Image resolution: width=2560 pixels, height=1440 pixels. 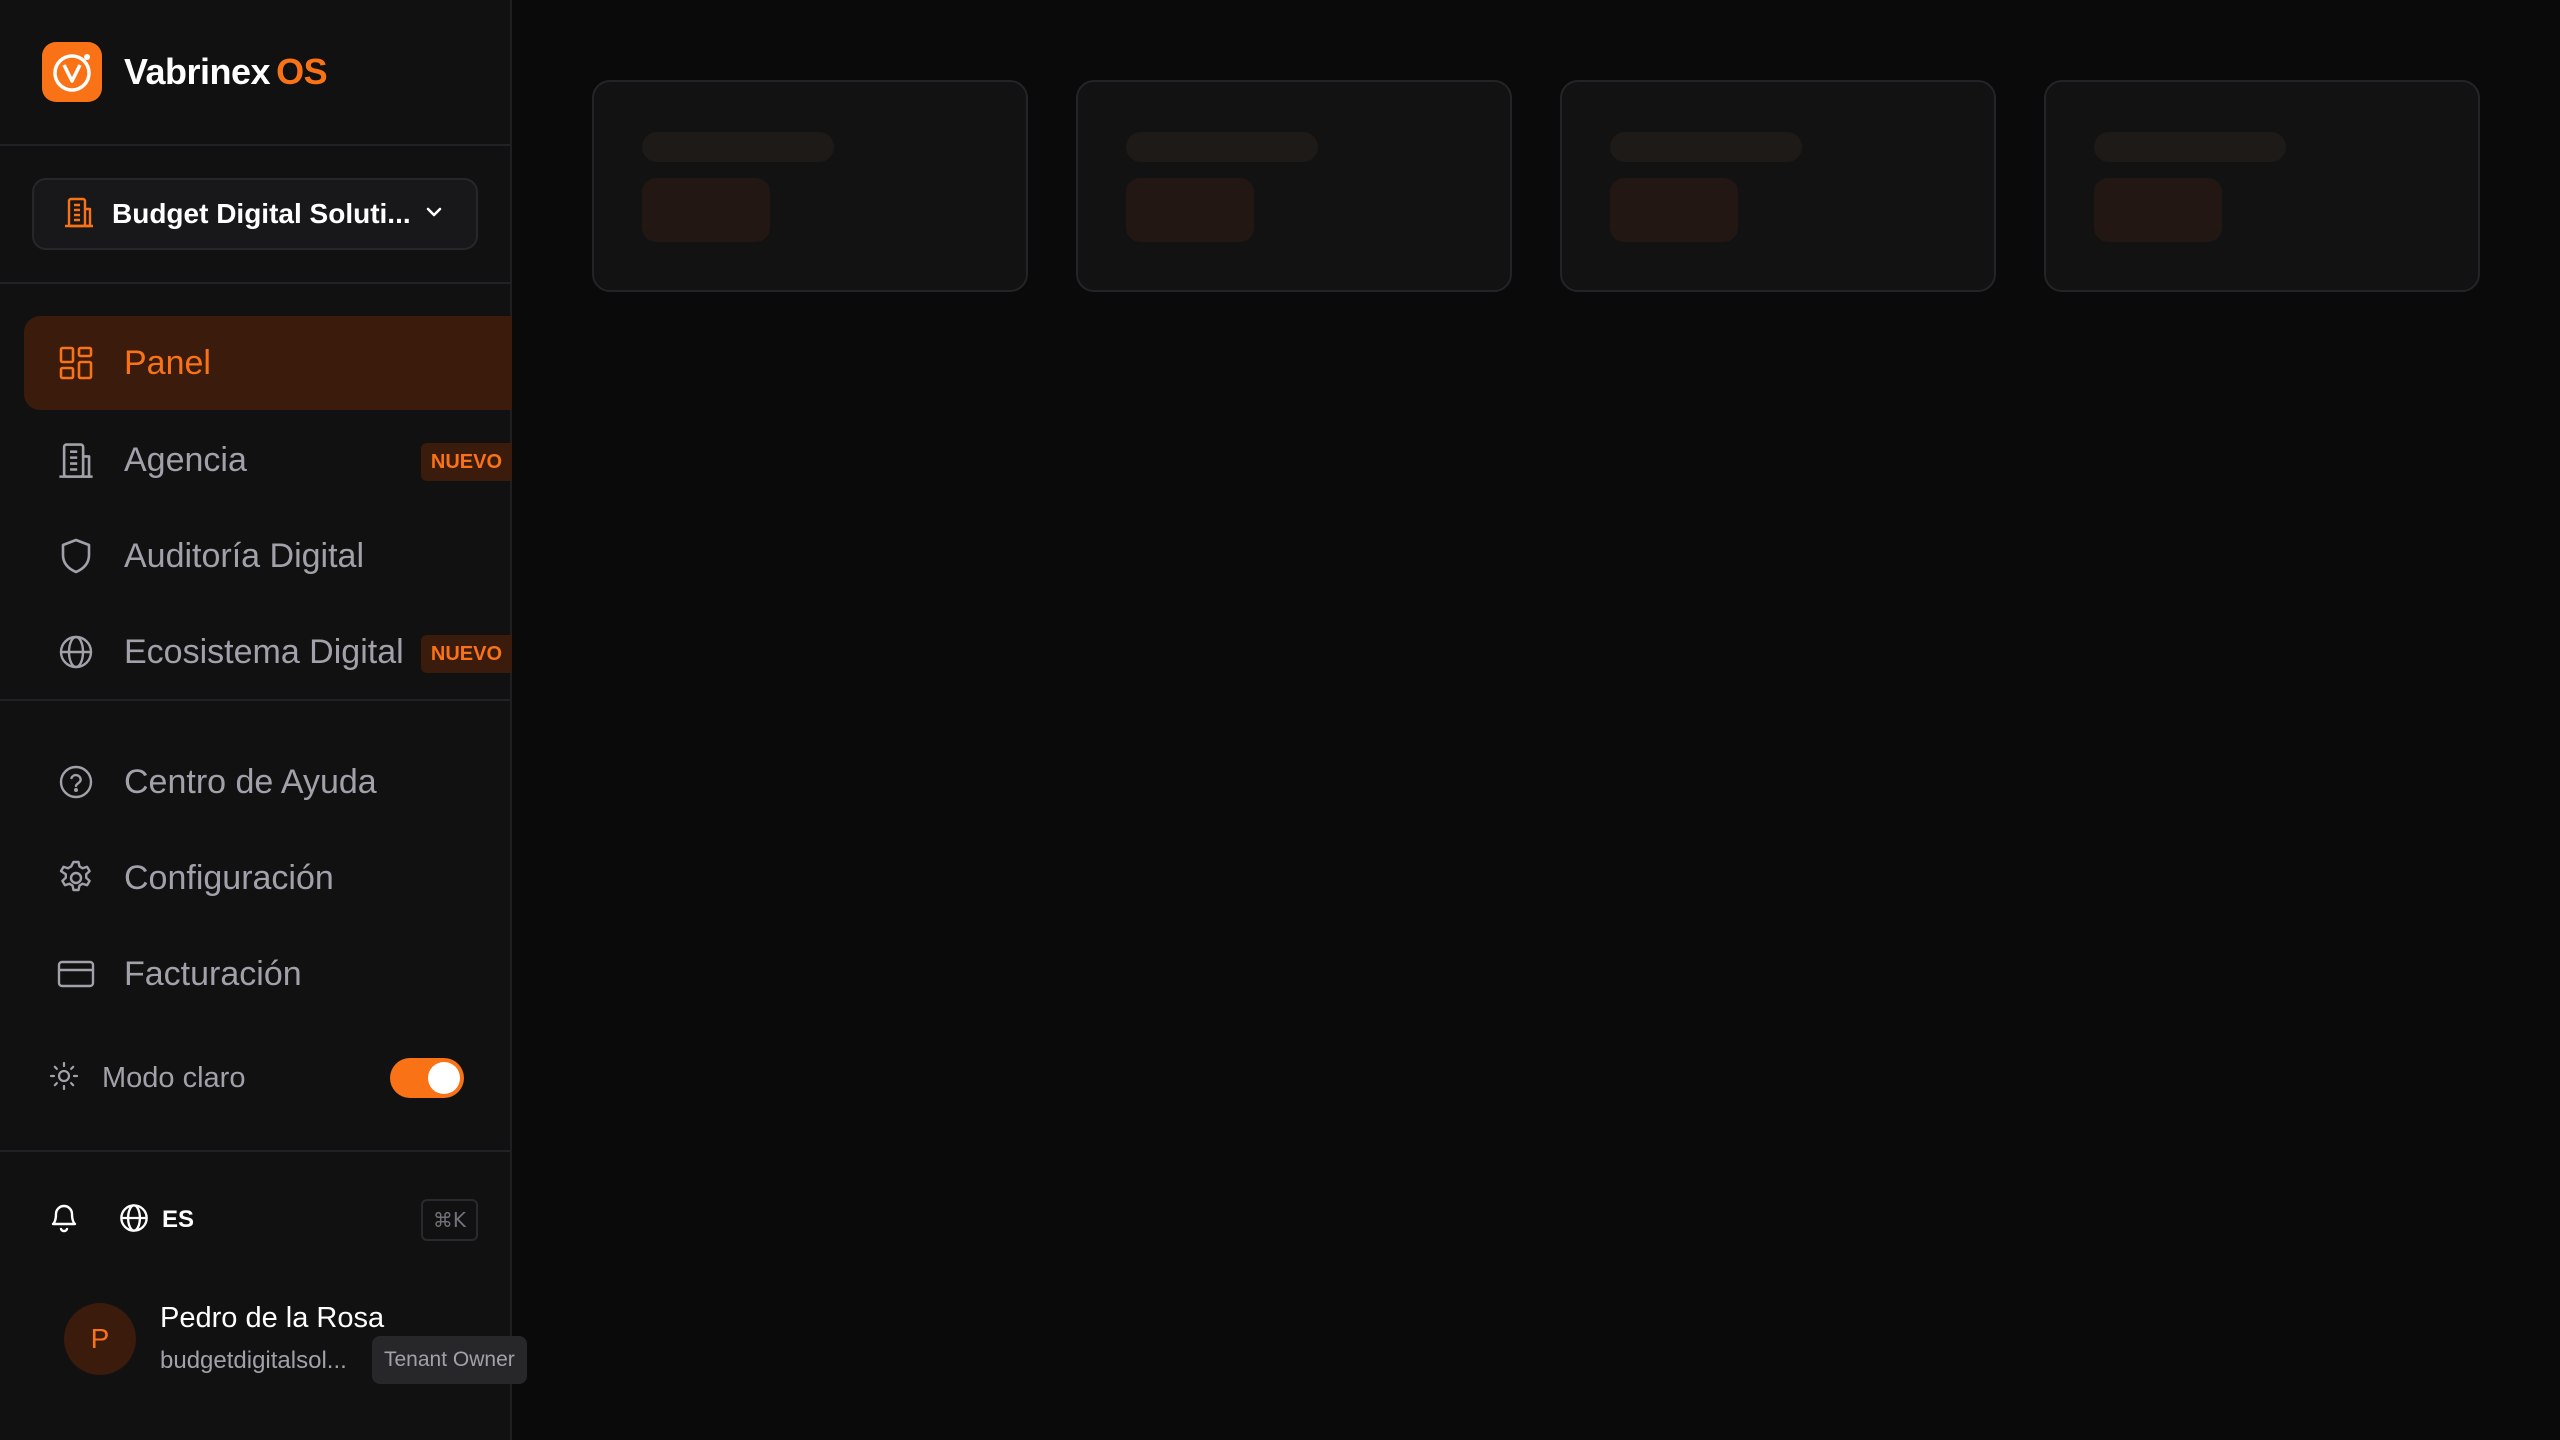 I want to click on nav-item-panel: Panel, so click(x=268, y=363).